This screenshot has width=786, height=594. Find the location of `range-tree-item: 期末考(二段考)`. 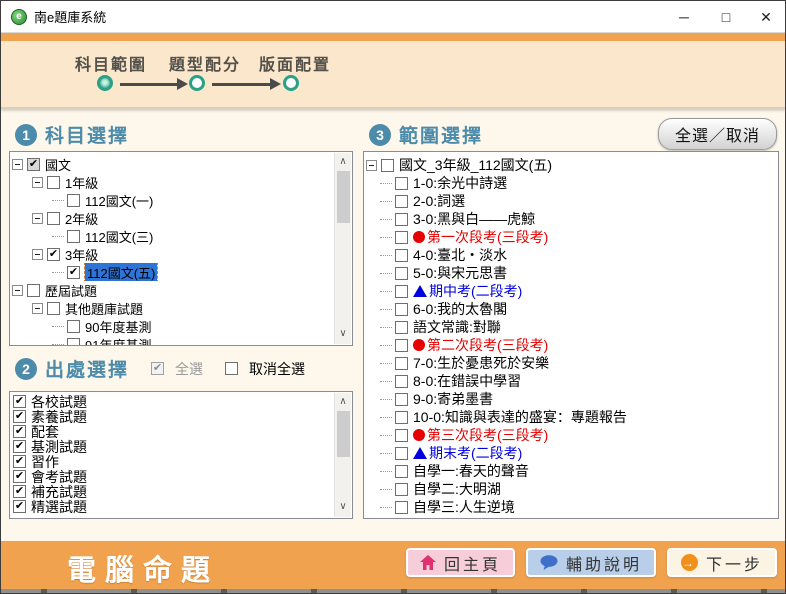

range-tree-item: 期末考(二段考) is located at coordinates (569, 453).